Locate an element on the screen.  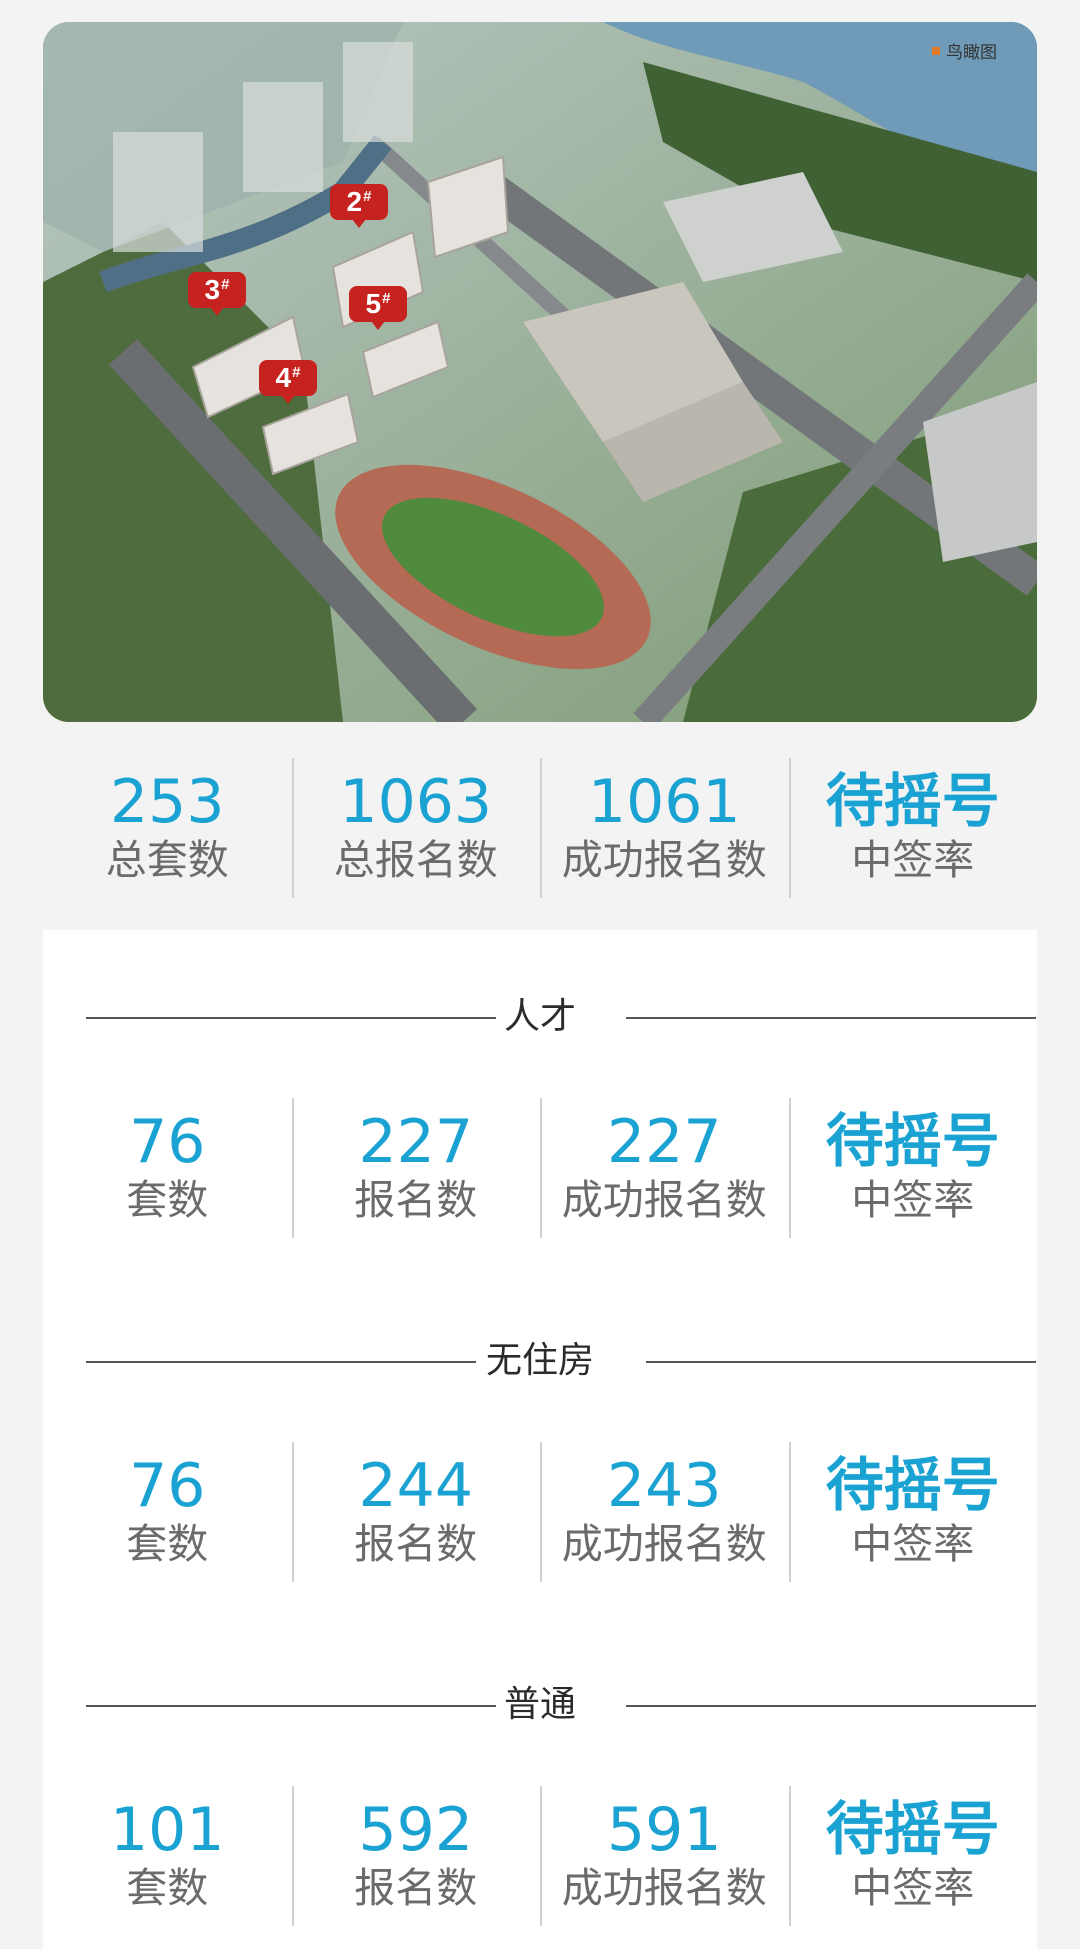
stat-signups: 227 报名数 is located at coordinates (416, 1168).